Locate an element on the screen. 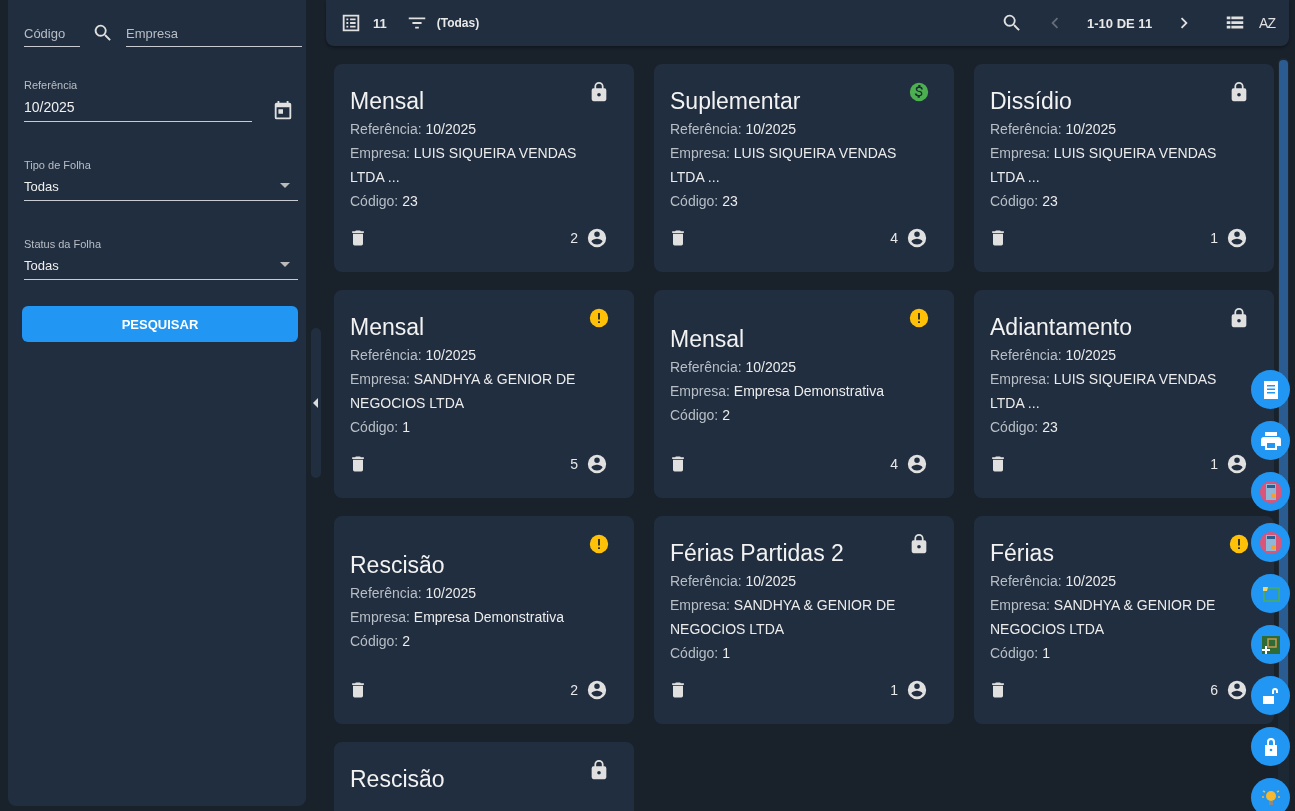  payroll-card: Adiantamento Referência: 10/2025 Empresa: LUIS SIQUEIRA VENDAS LTDA ... Código: 23 1 is located at coordinates (1124, 394).